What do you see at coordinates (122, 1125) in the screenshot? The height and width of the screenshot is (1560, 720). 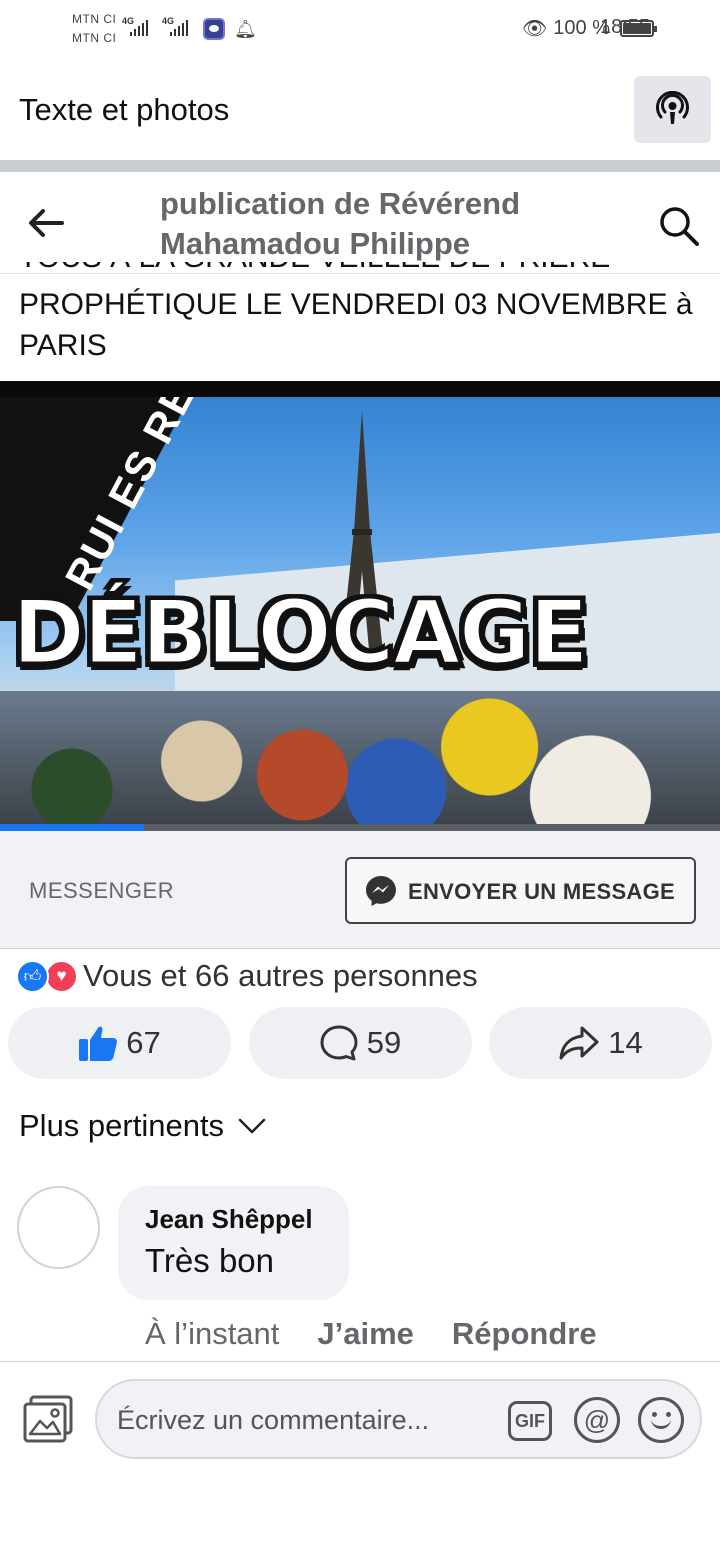 I see `sort-label: Plus pertinents` at bounding box center [122, 1125].